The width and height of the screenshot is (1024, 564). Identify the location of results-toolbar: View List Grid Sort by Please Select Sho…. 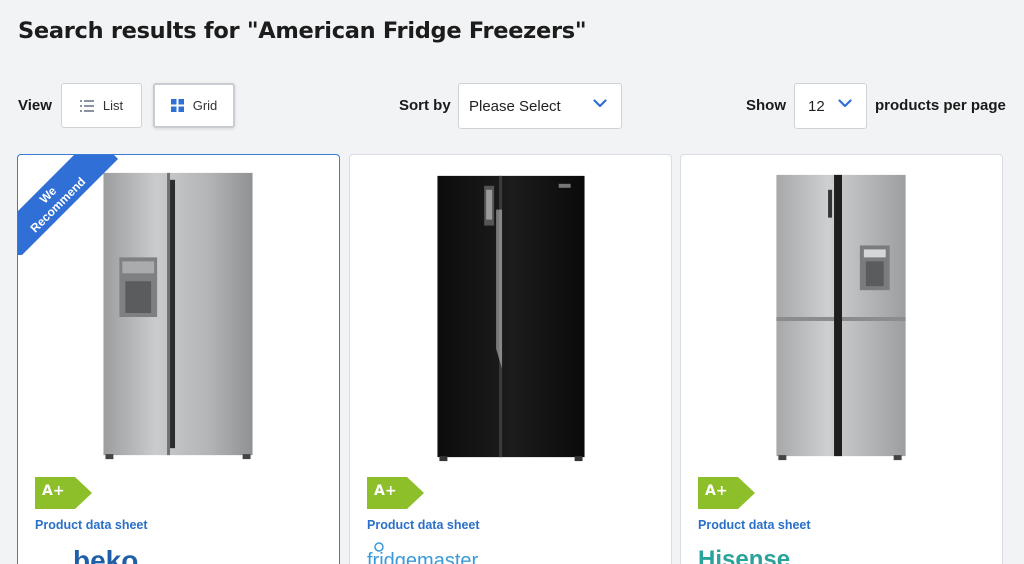
(512, 106).